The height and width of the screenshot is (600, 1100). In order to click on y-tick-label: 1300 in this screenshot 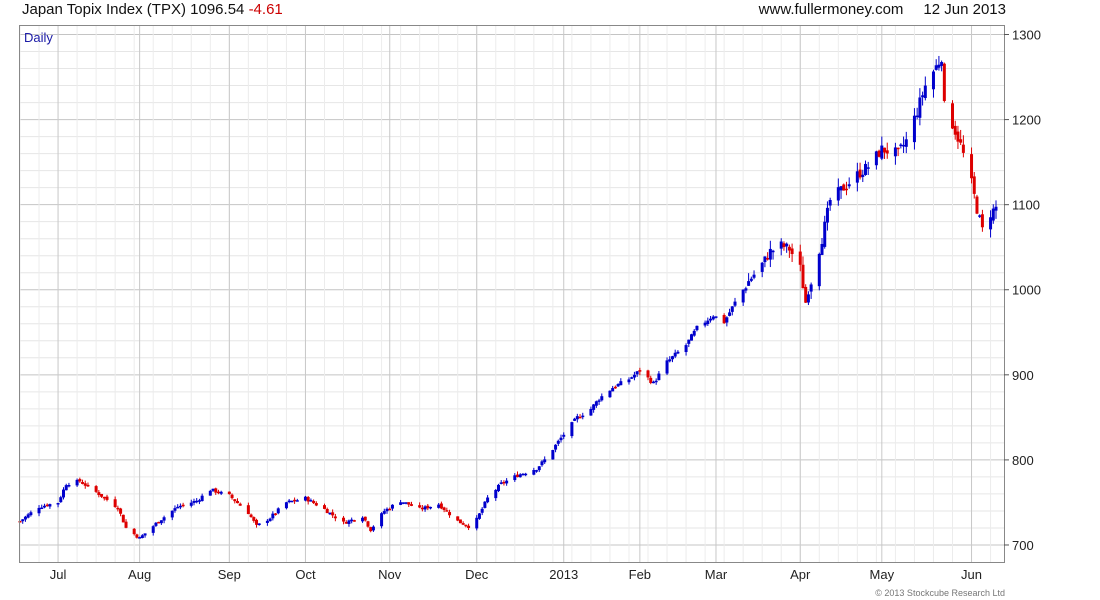, I will do `click(1026, 35)`.